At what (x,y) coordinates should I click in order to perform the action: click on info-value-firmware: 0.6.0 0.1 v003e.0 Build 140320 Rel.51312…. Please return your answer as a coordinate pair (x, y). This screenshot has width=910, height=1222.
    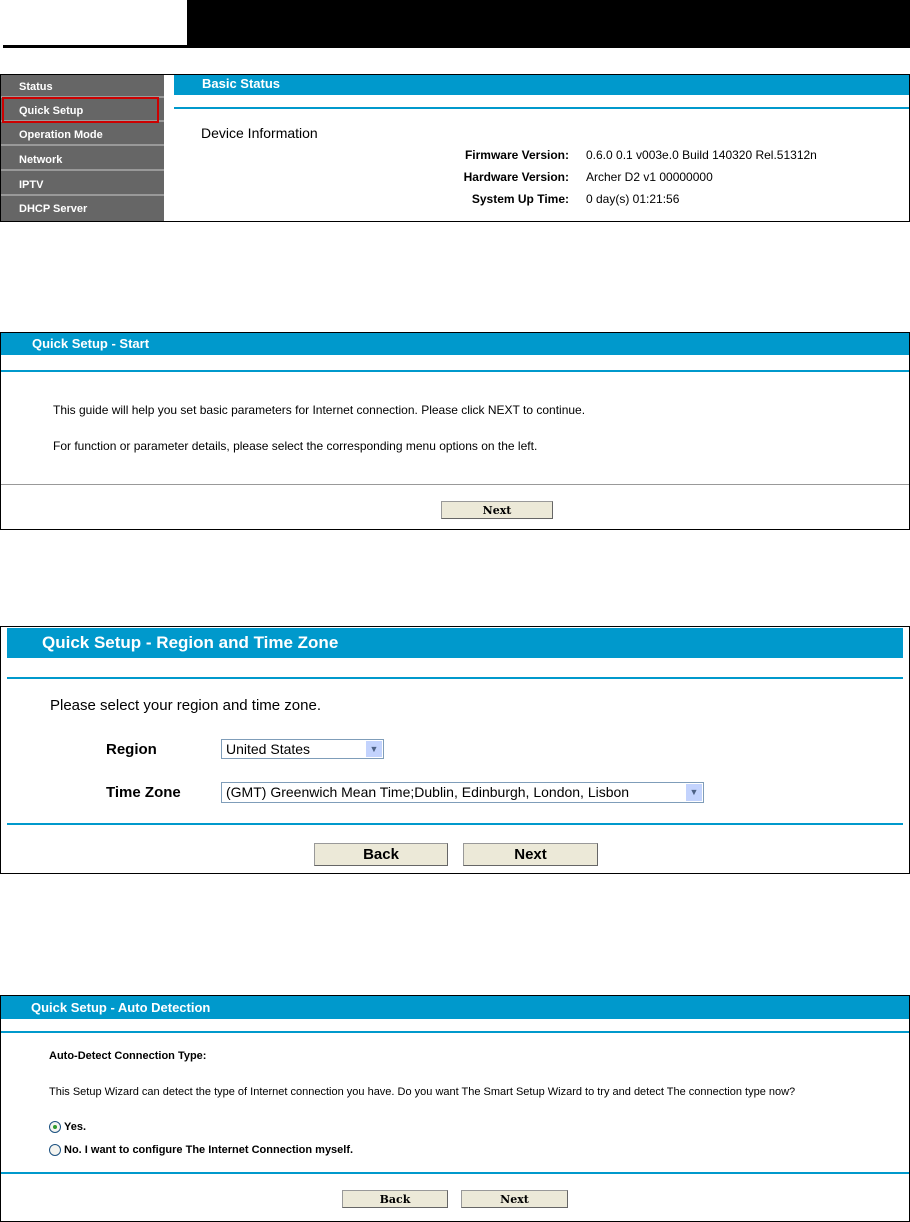
    Looking at the image, I should click on (701, 155).